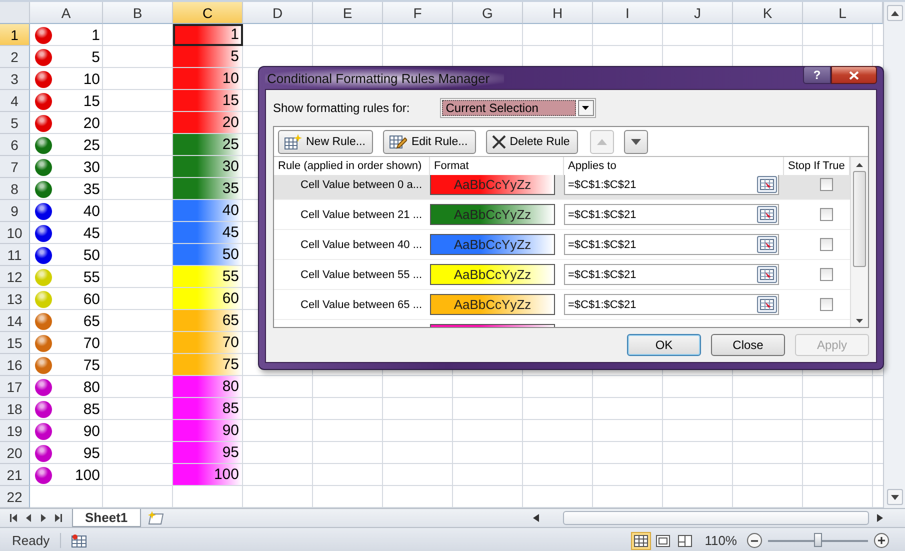 The height and width of the screenshot is (551, 905). I want to click on row-header: 16, so click(15, 365).